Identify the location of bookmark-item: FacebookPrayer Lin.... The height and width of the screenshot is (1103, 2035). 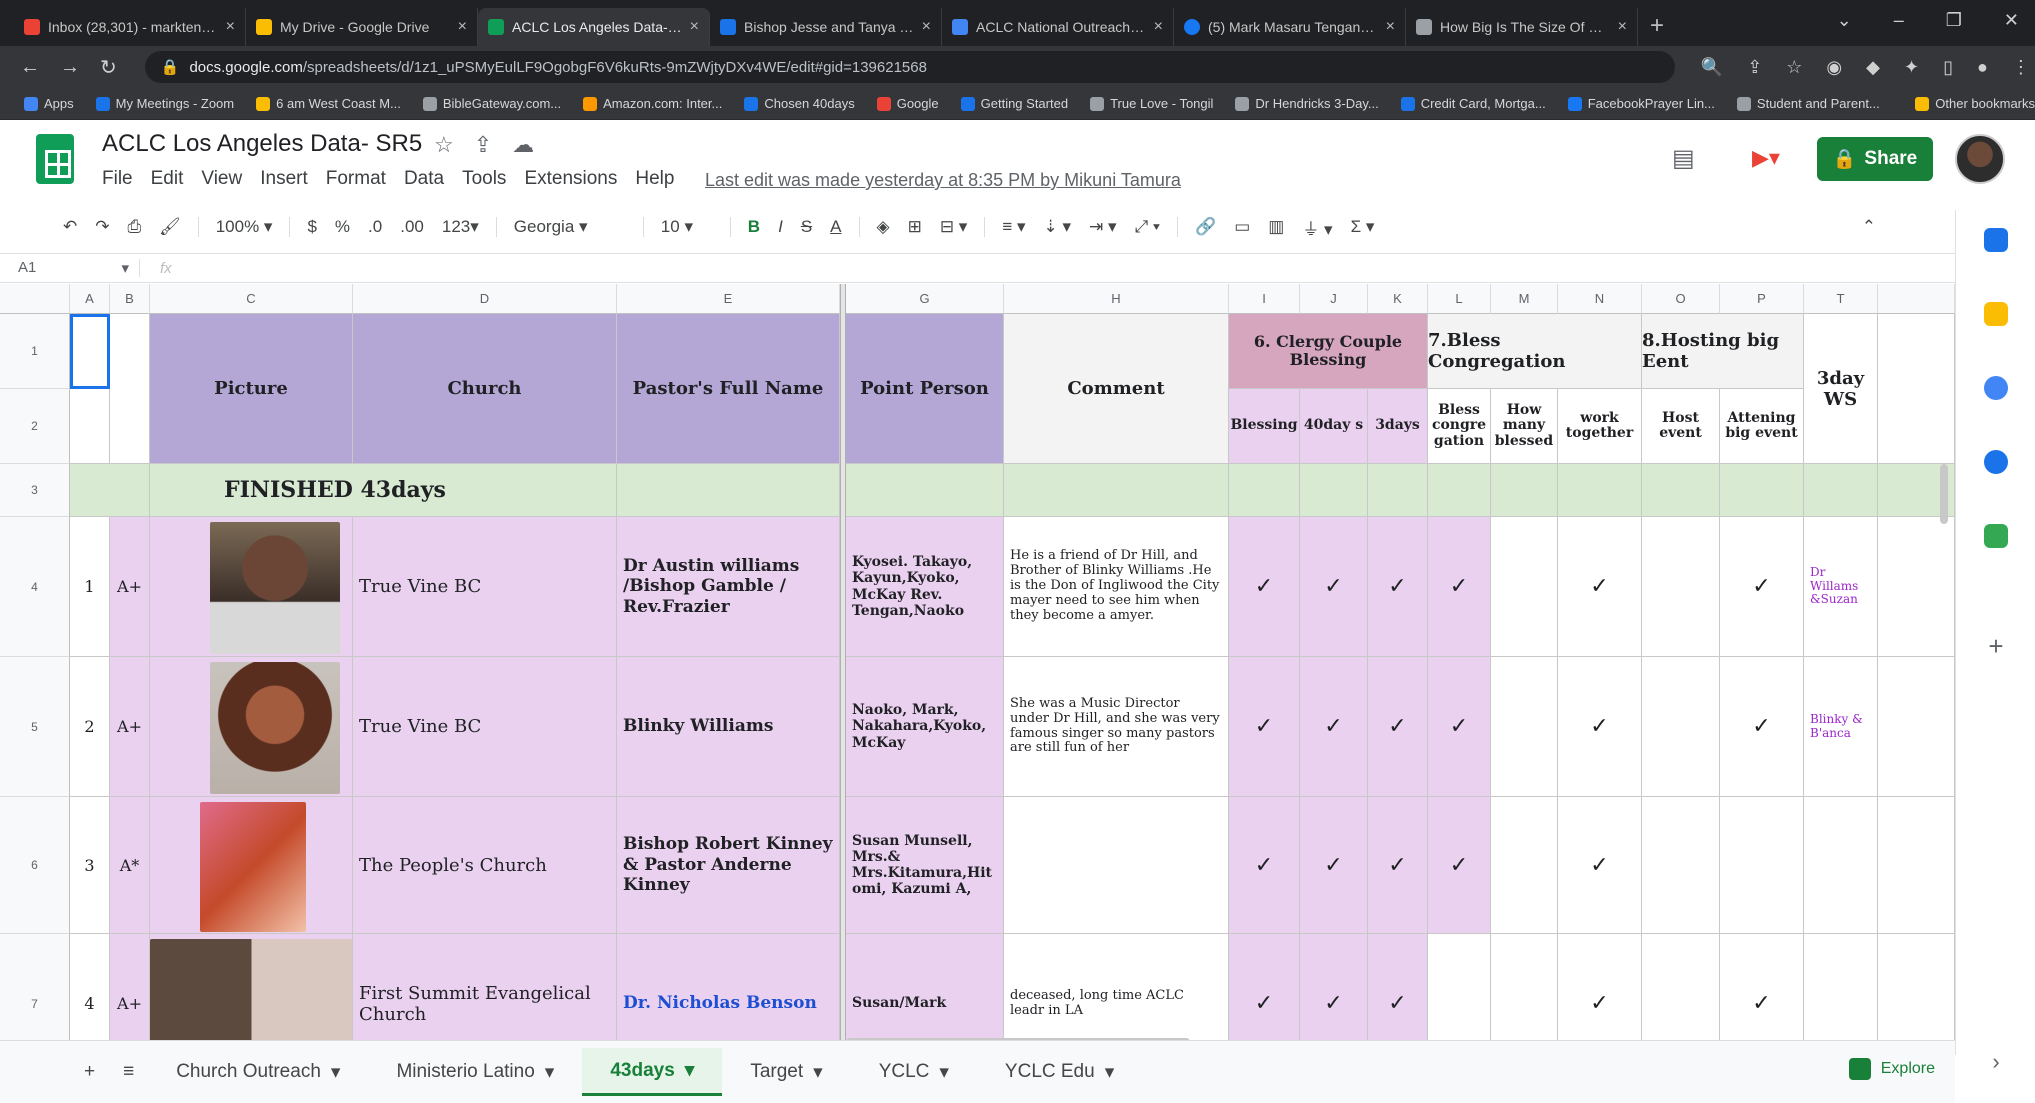
(1641, 103).